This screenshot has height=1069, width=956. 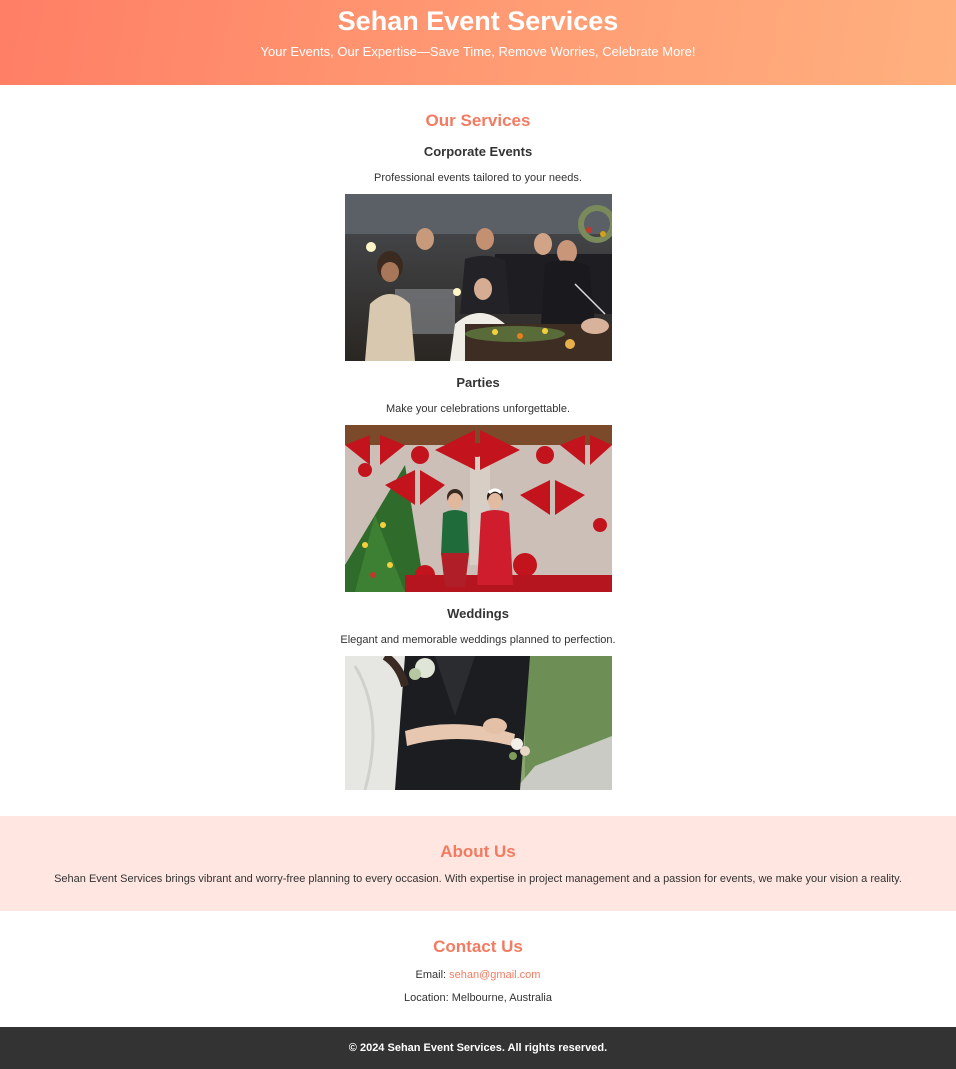 What do you see at coordinates (478, 151) in the screenshot?
I see `service-name: Corporate Events` at bounding box center [478, 151].